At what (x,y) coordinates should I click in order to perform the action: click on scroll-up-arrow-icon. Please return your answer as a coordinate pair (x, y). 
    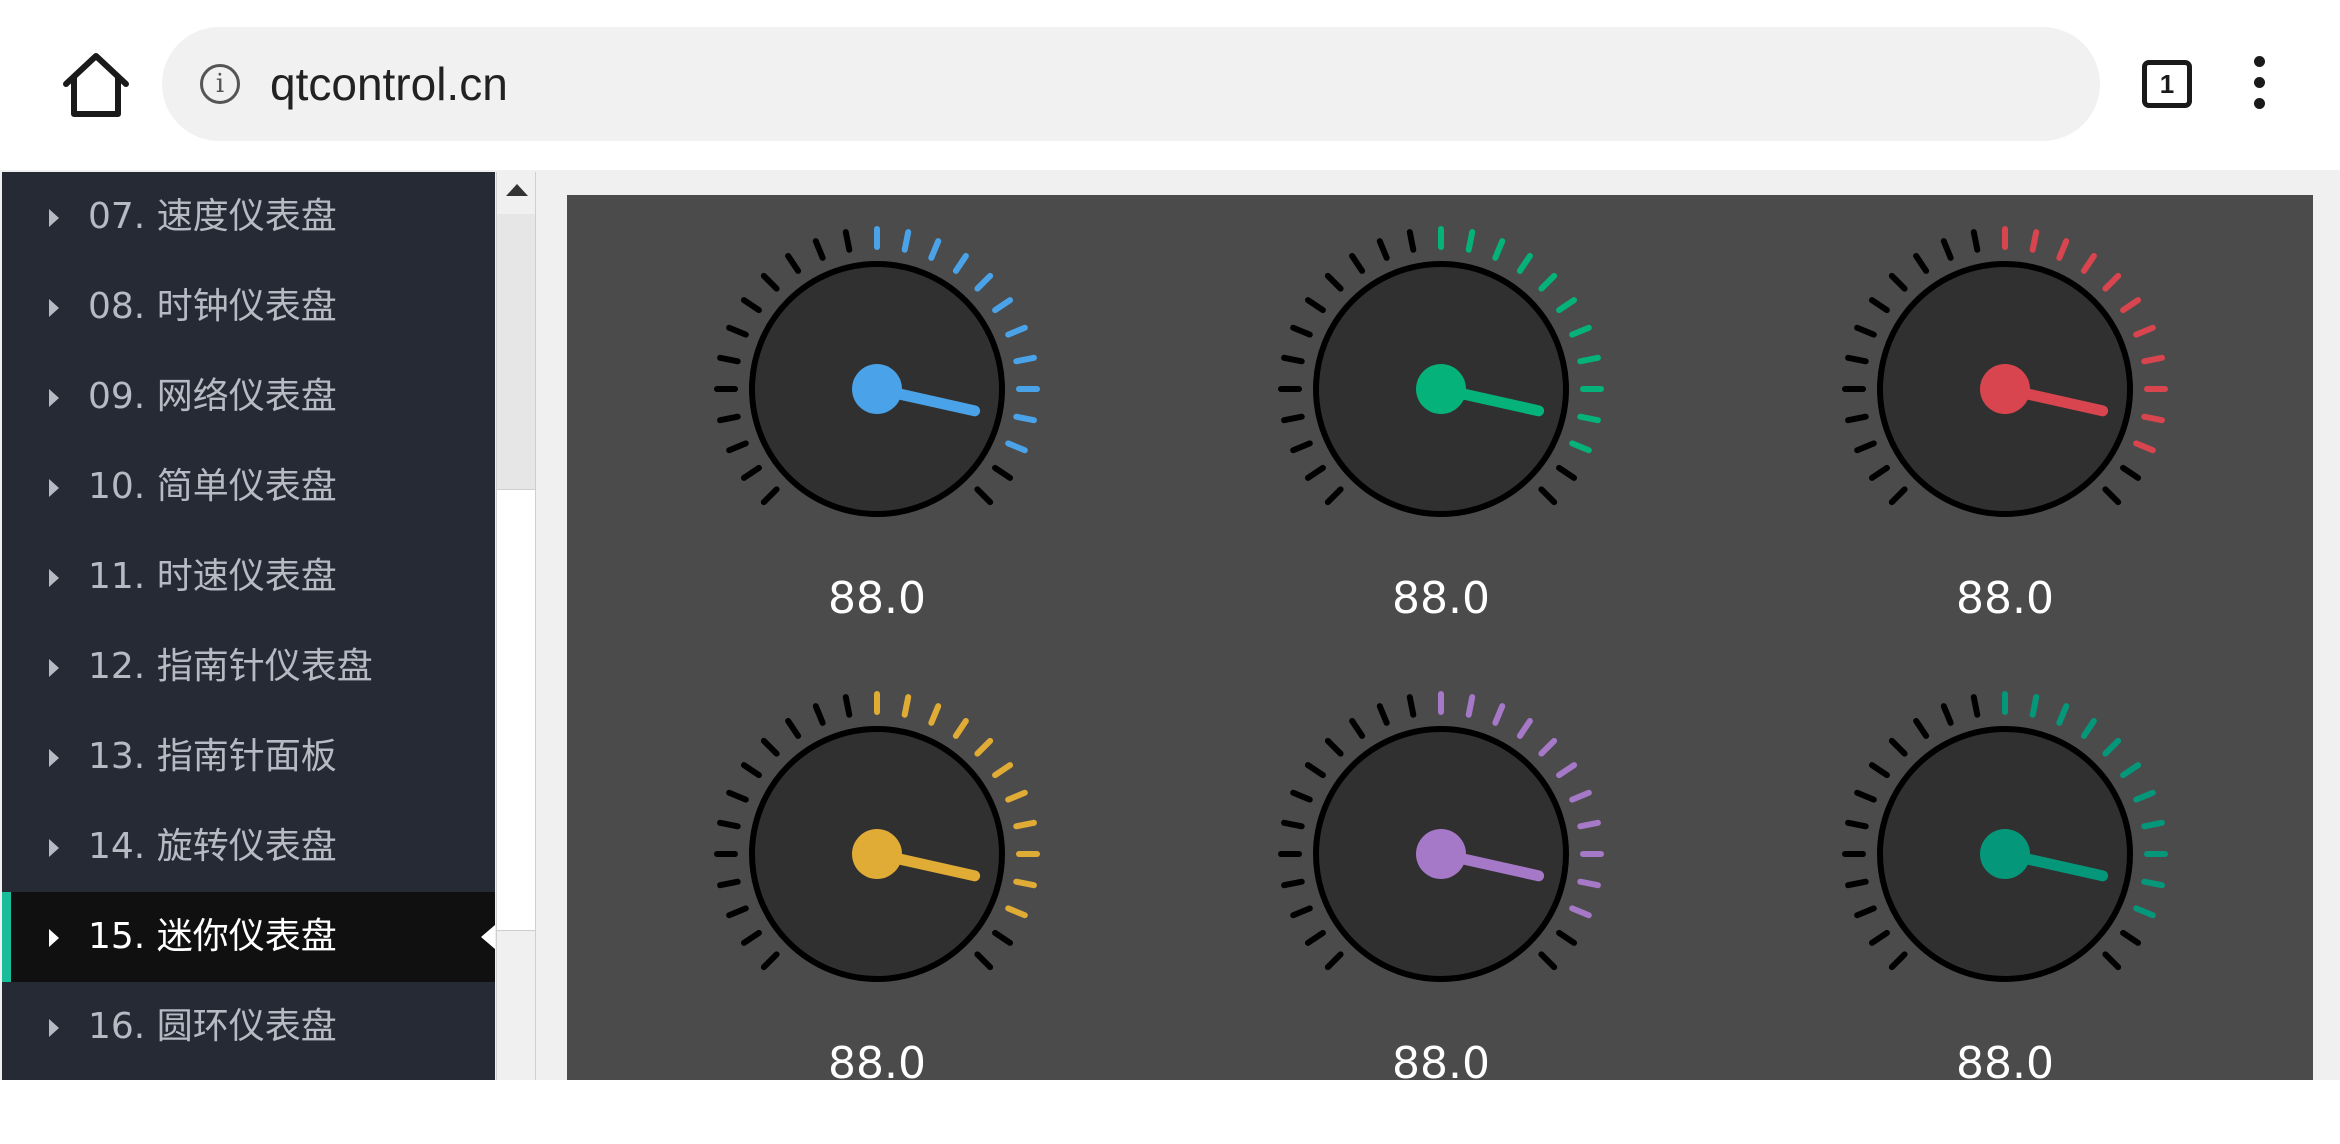
    Looking at the image, I should click on (516, 192).